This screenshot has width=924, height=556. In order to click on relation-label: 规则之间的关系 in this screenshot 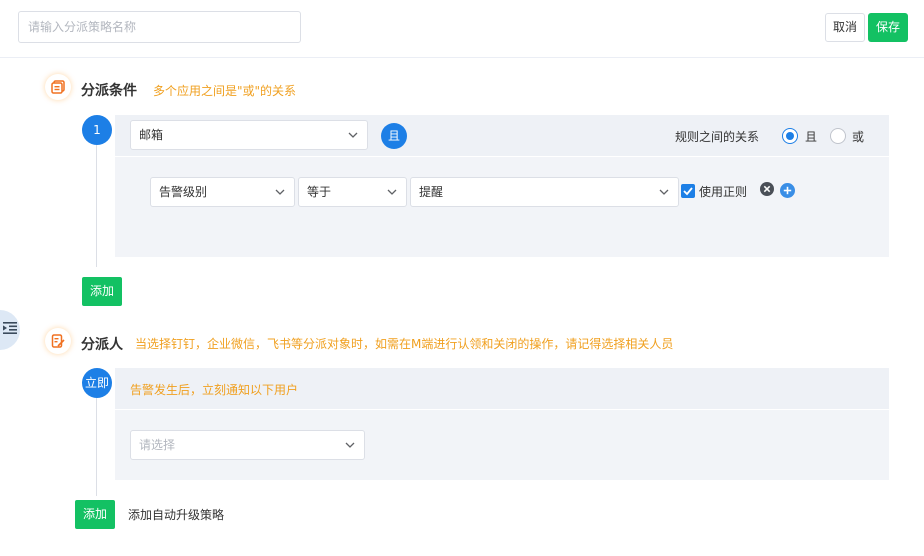, I will do `click(717, 137)`.